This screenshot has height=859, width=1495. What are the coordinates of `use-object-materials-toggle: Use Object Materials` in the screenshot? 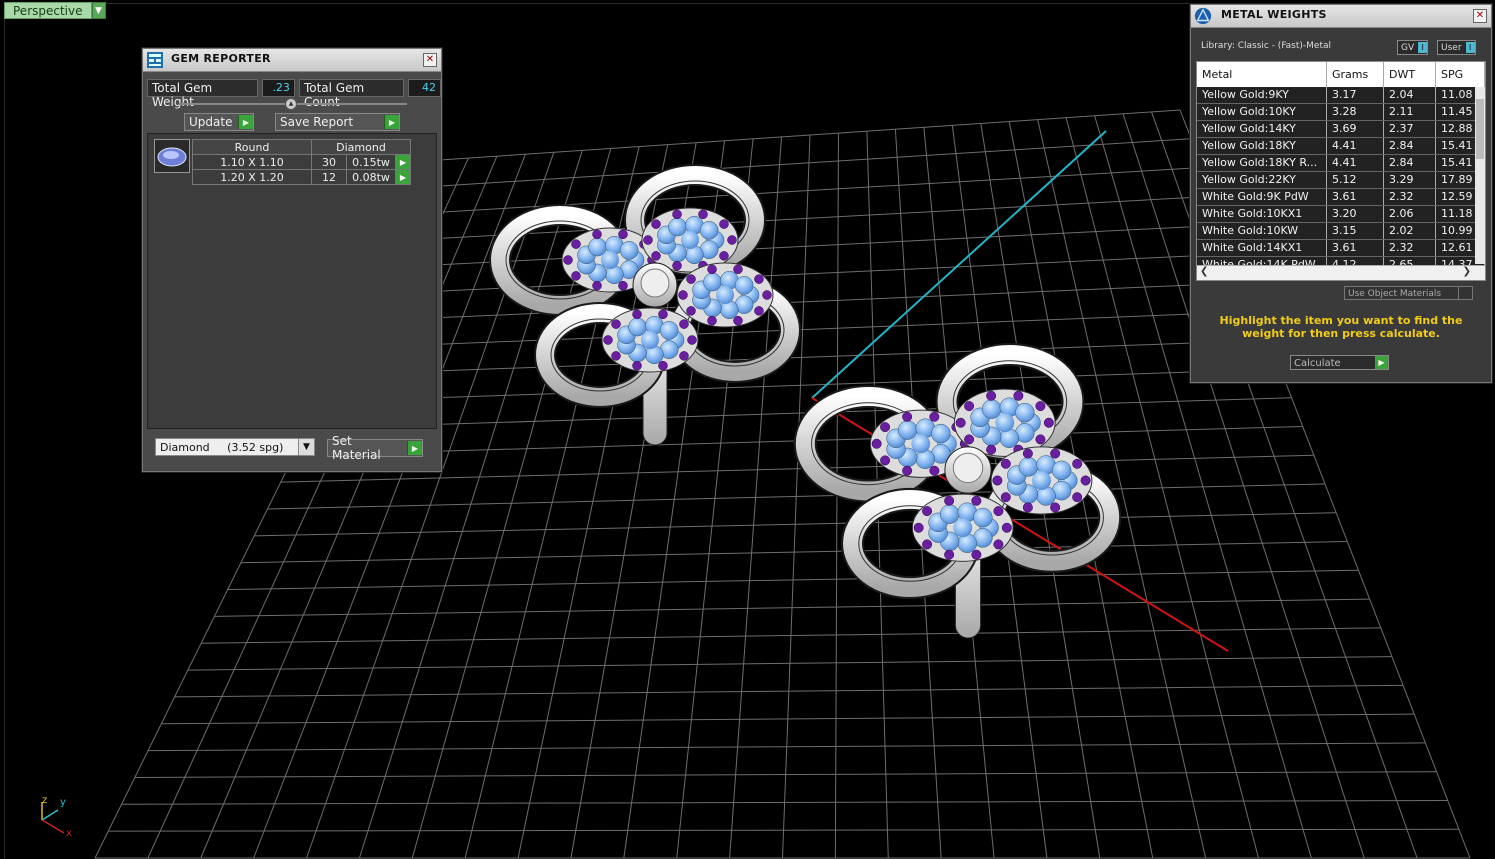 It's located at (1408, 293).